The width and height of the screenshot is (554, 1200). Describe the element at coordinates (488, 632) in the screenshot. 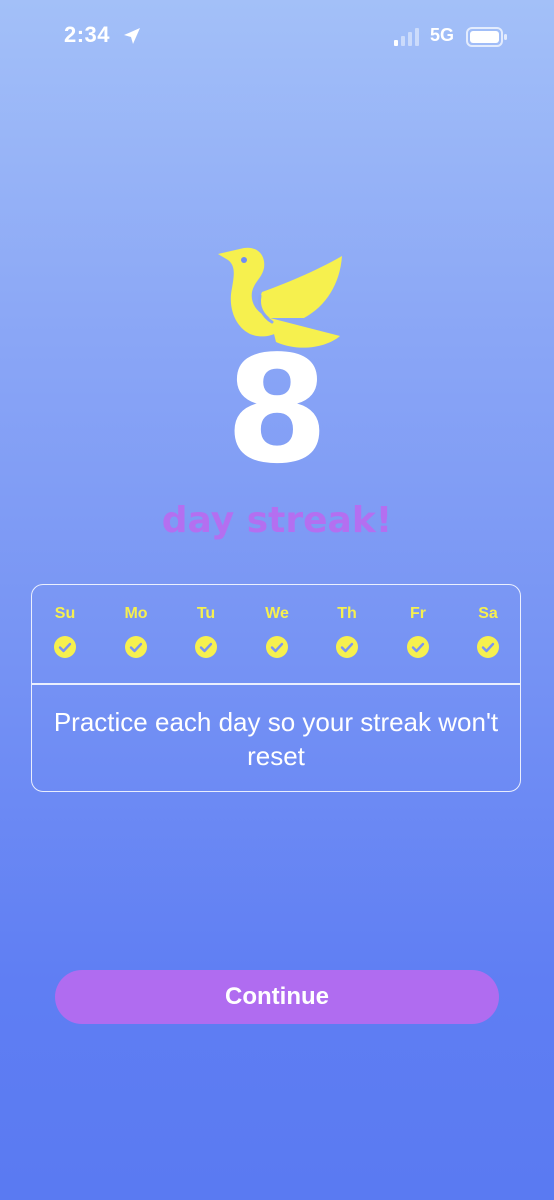

I see `day-saturday: Sa` at that location.